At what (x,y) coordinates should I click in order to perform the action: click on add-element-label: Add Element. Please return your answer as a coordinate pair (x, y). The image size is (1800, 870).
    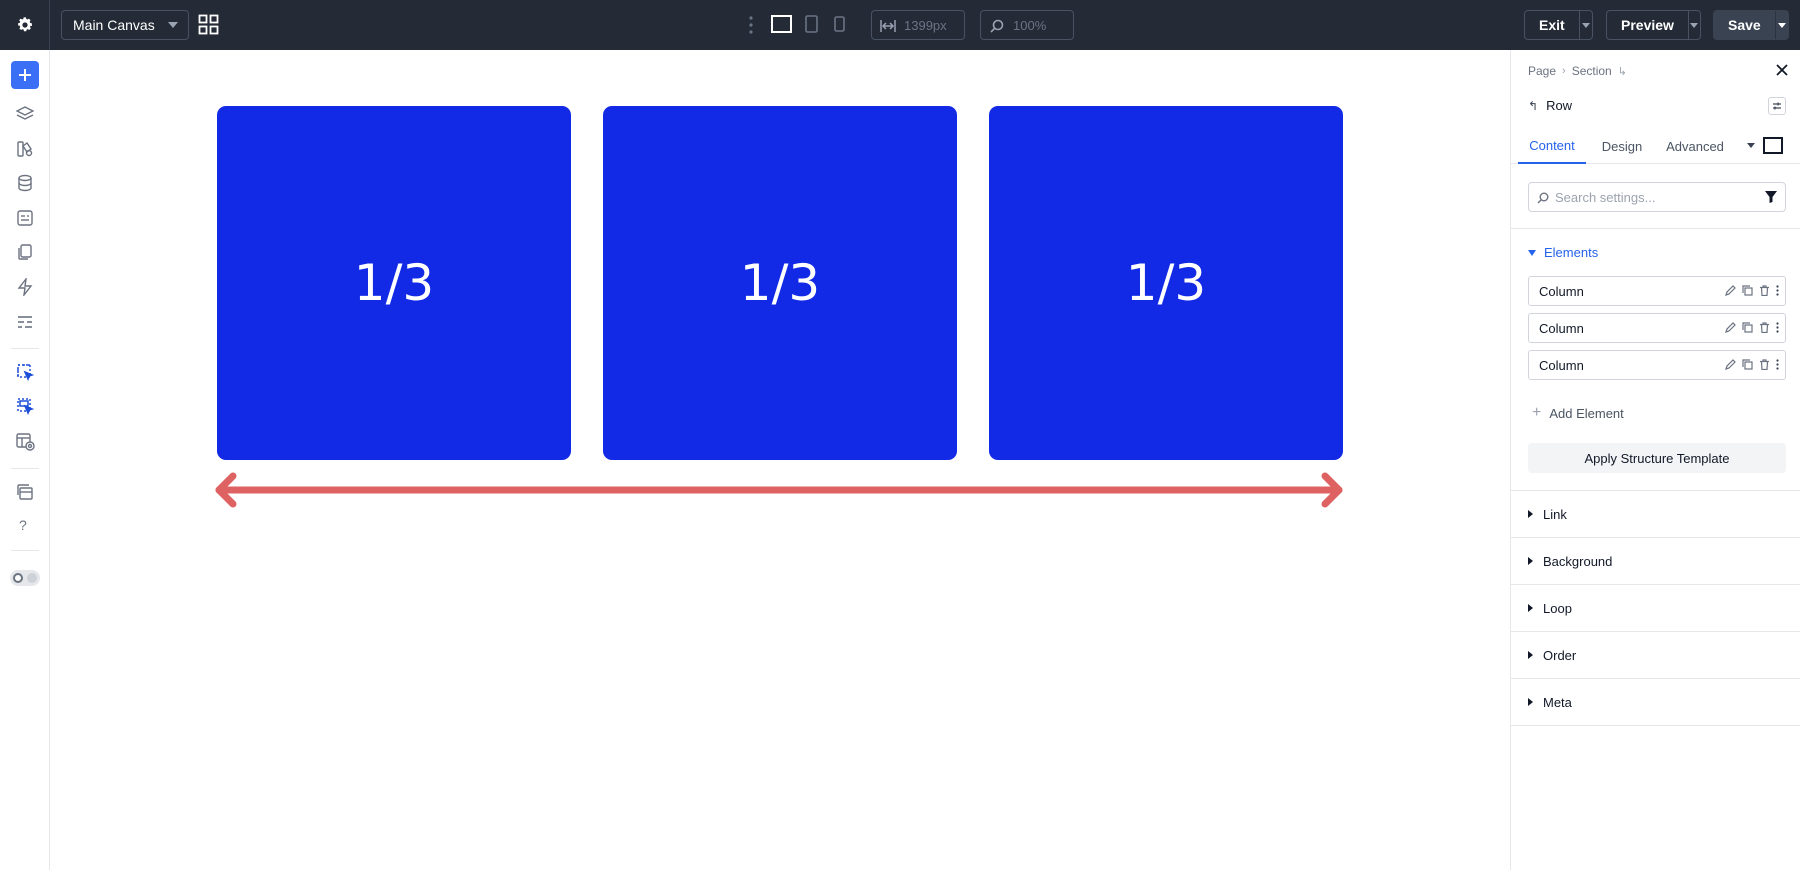
    Looking at the image, I should click on (1586, 413).